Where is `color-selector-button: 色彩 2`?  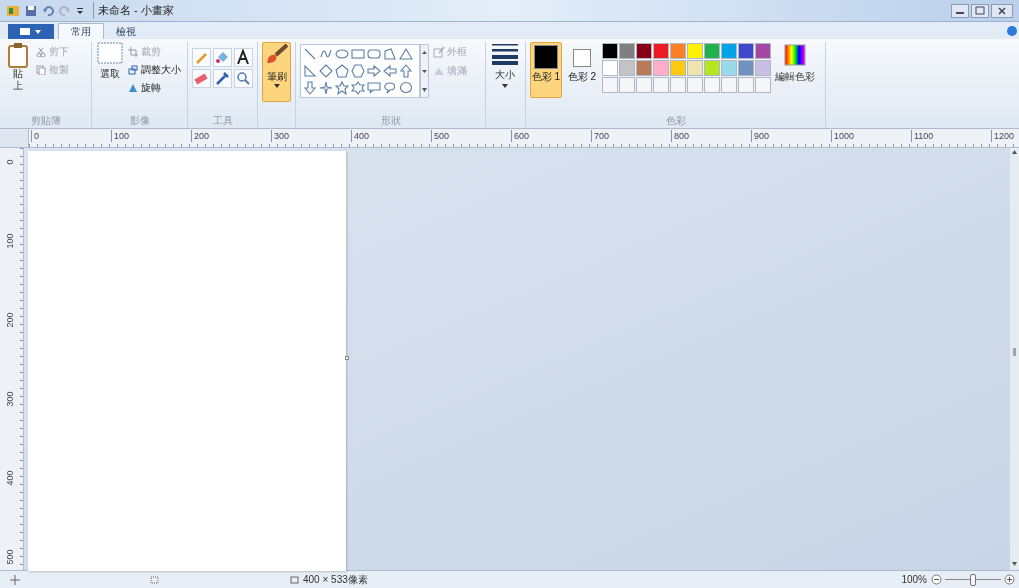 color-selector-button: 色彩 2 is located at coordinates (582, 70).